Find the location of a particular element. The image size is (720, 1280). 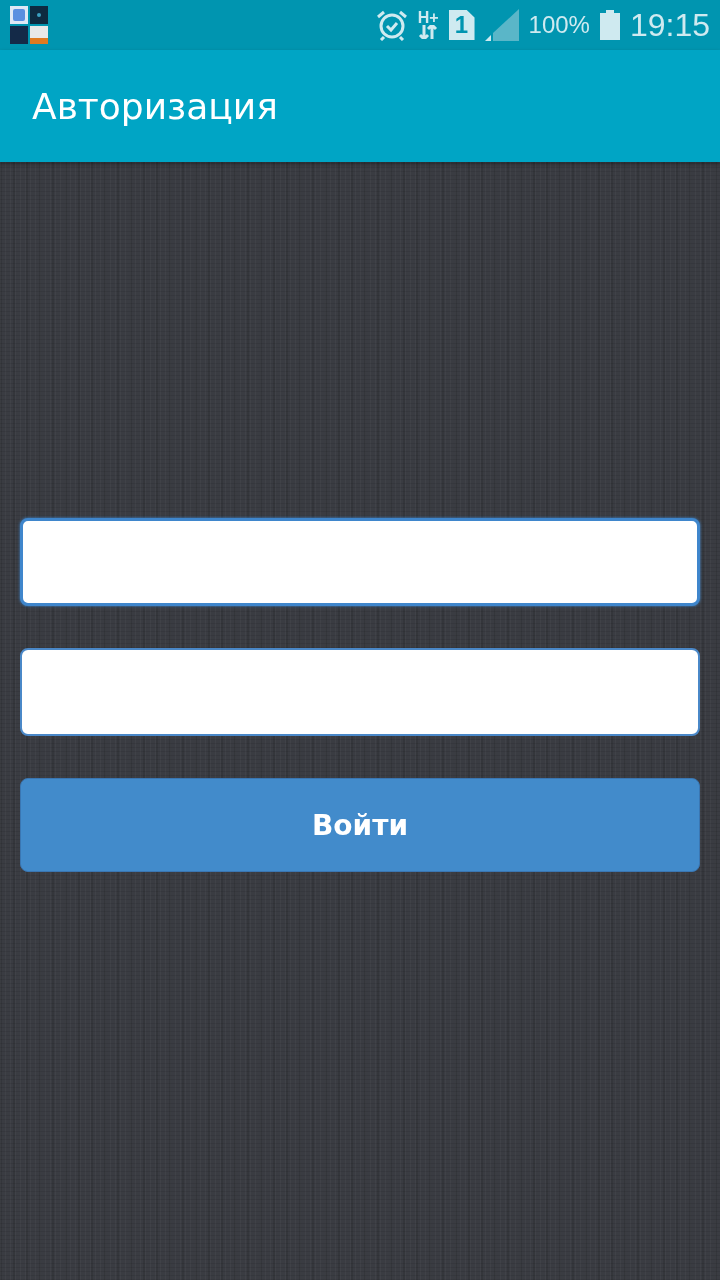

sim-card: 1 is located at coordinates (461, 25).